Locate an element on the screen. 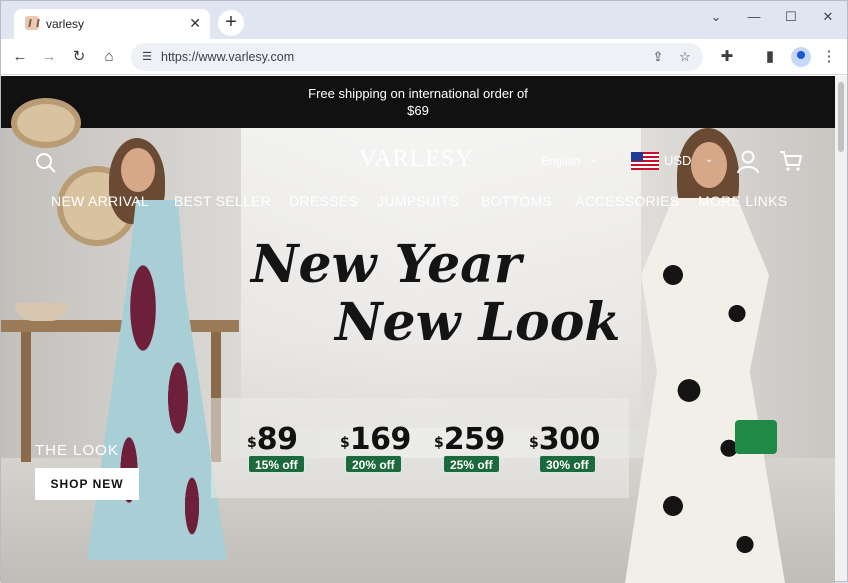 The image size is (848, 583). price-tier-3: $259 is located at coordinates (469, 439).